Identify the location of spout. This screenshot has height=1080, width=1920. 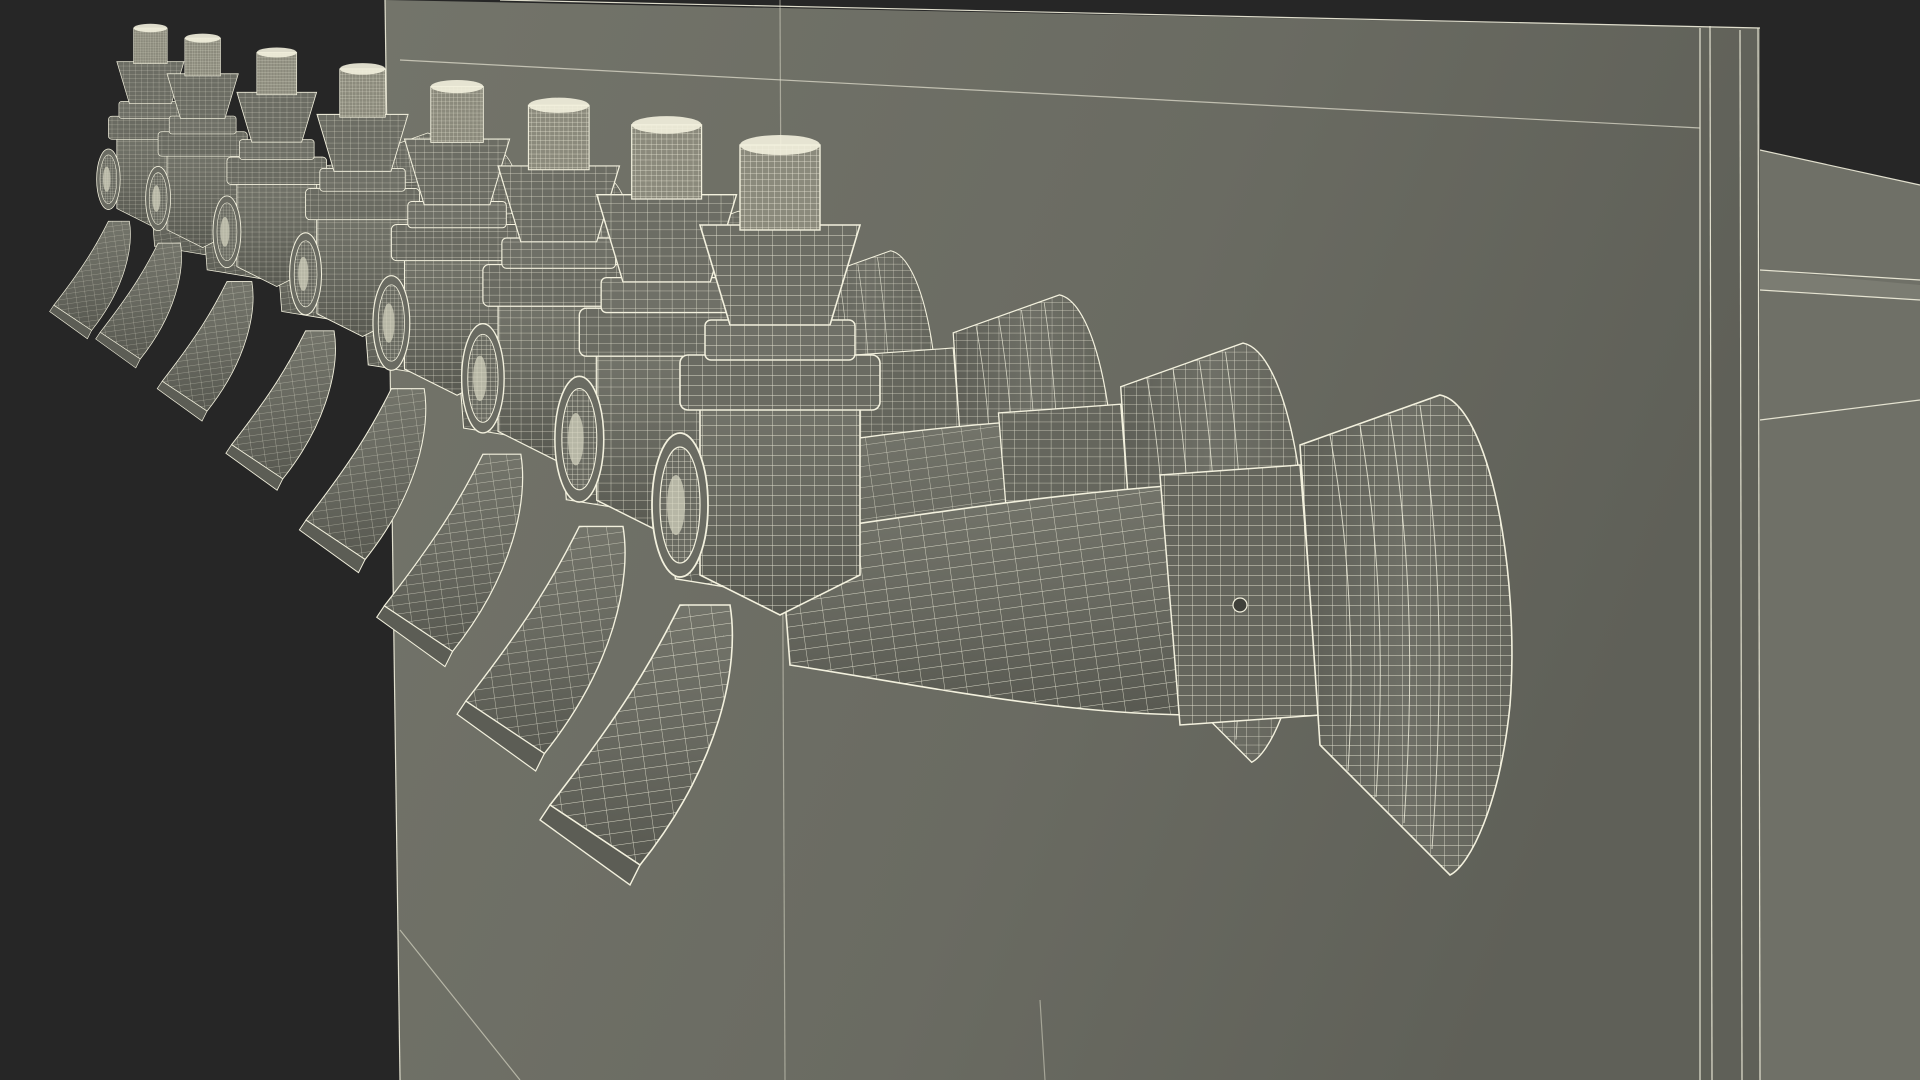
(280, 410).